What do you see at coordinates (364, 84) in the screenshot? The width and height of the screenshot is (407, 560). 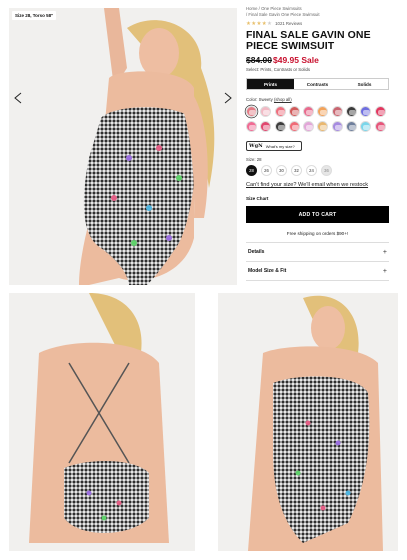 I see `tab-solids: Solids` at bounding box center [364, 84].